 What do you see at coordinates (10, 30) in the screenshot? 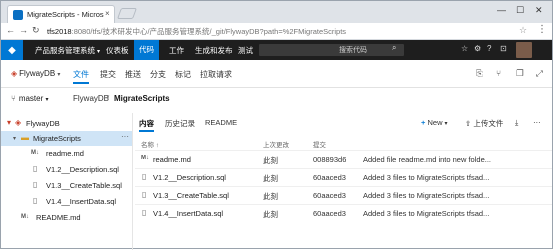
I see `back-icon: ←` at bounding box center [10, 30].